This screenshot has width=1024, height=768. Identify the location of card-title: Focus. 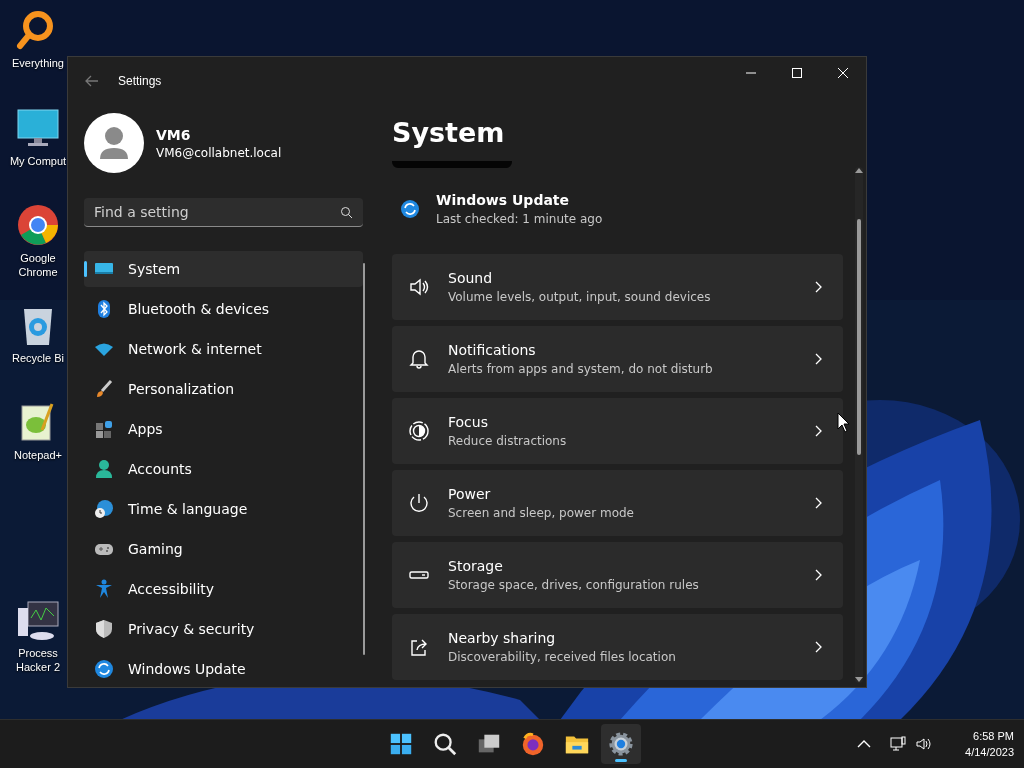
(468, 422).